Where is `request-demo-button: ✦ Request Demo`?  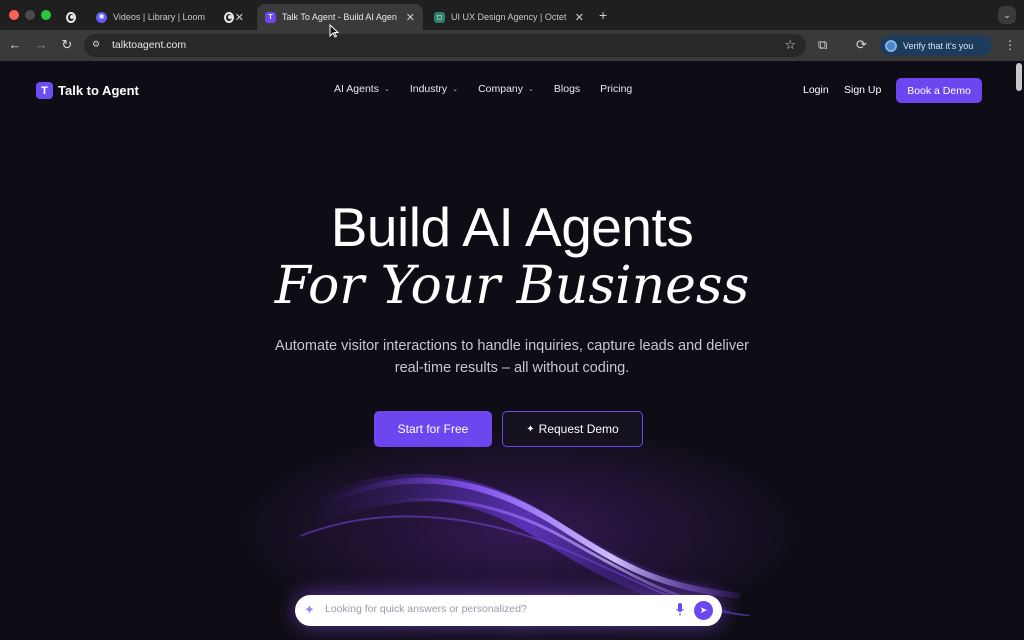
request-demo-button: ✦ Request Demo is located at coordinates (572, 429).